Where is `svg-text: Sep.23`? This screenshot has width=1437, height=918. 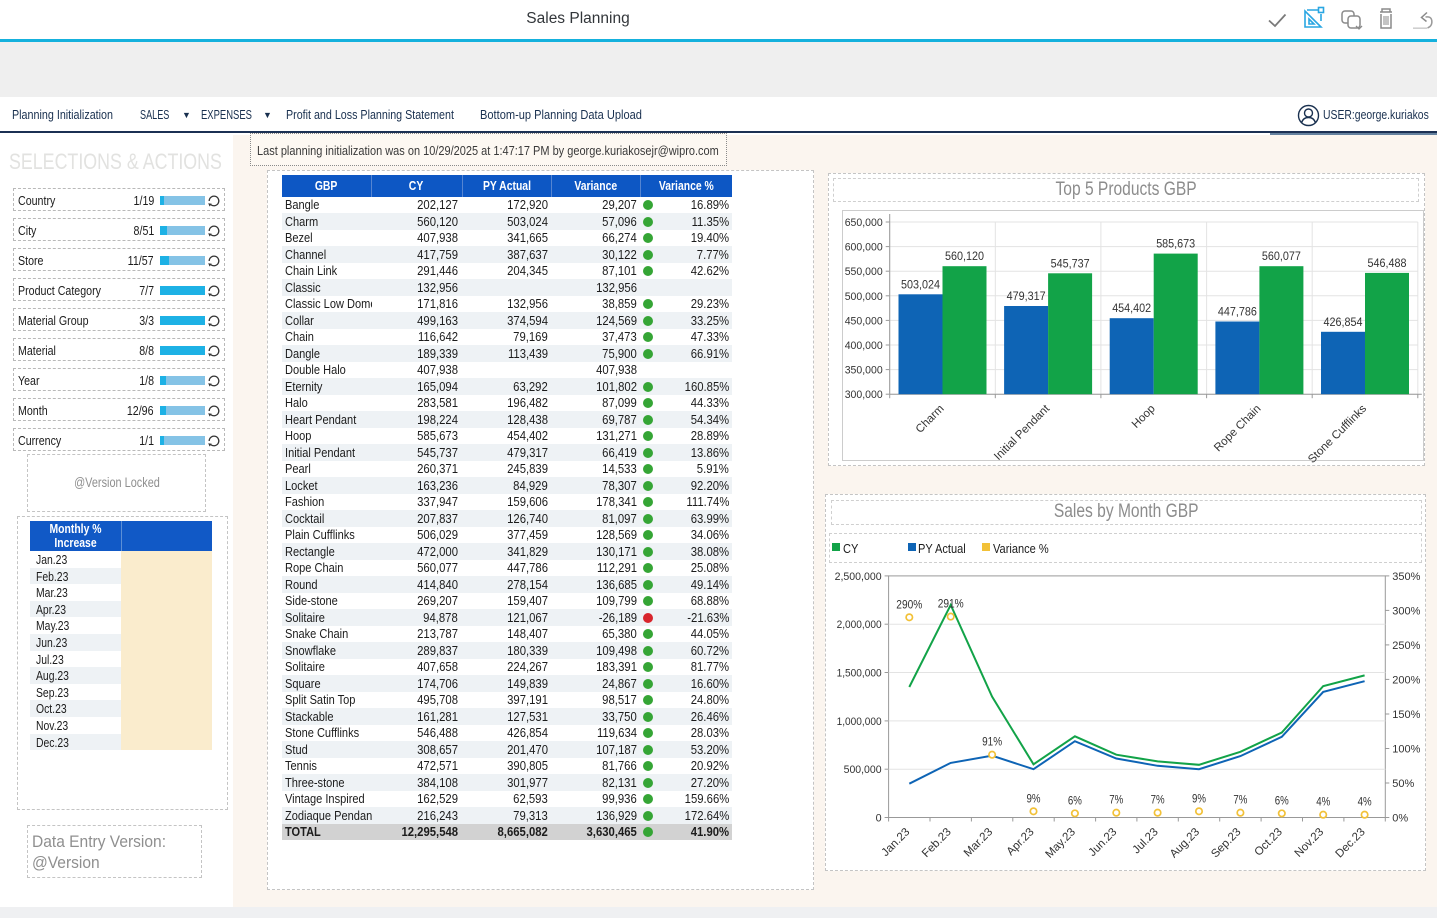 svg-text: Sep.23 is located at coordinates (1226, 843).